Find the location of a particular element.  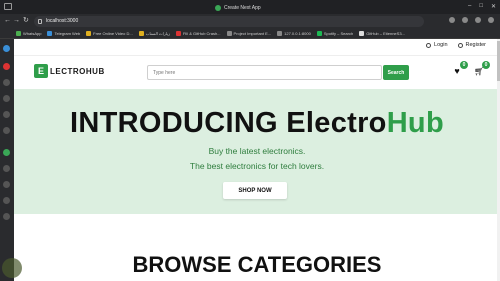

search-input is located at coordinates (265, 73).